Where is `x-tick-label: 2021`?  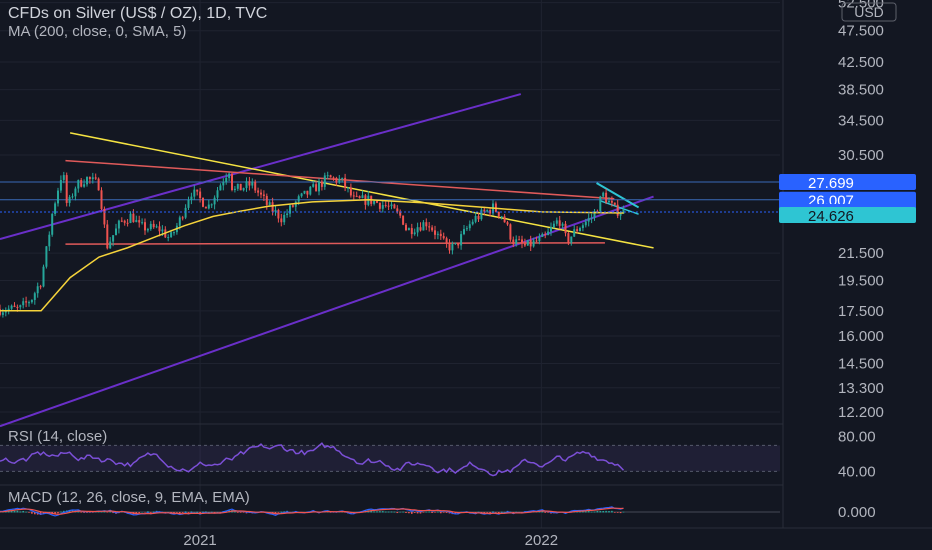
x-tick-label: 2021 is located at coordinates (199, 540).